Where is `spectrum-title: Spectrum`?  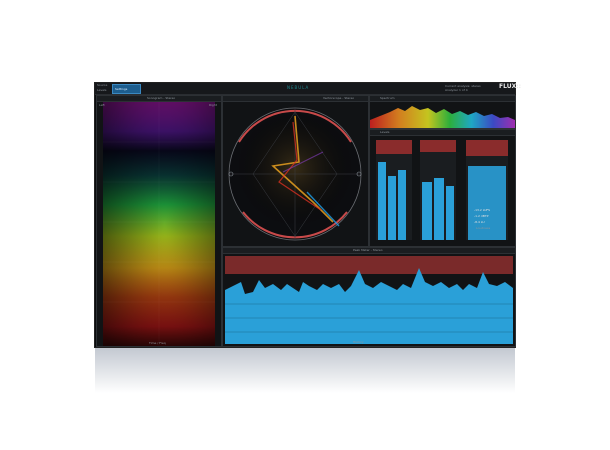
spectrum-title: Spectrum is located at coordinates (387, 98).